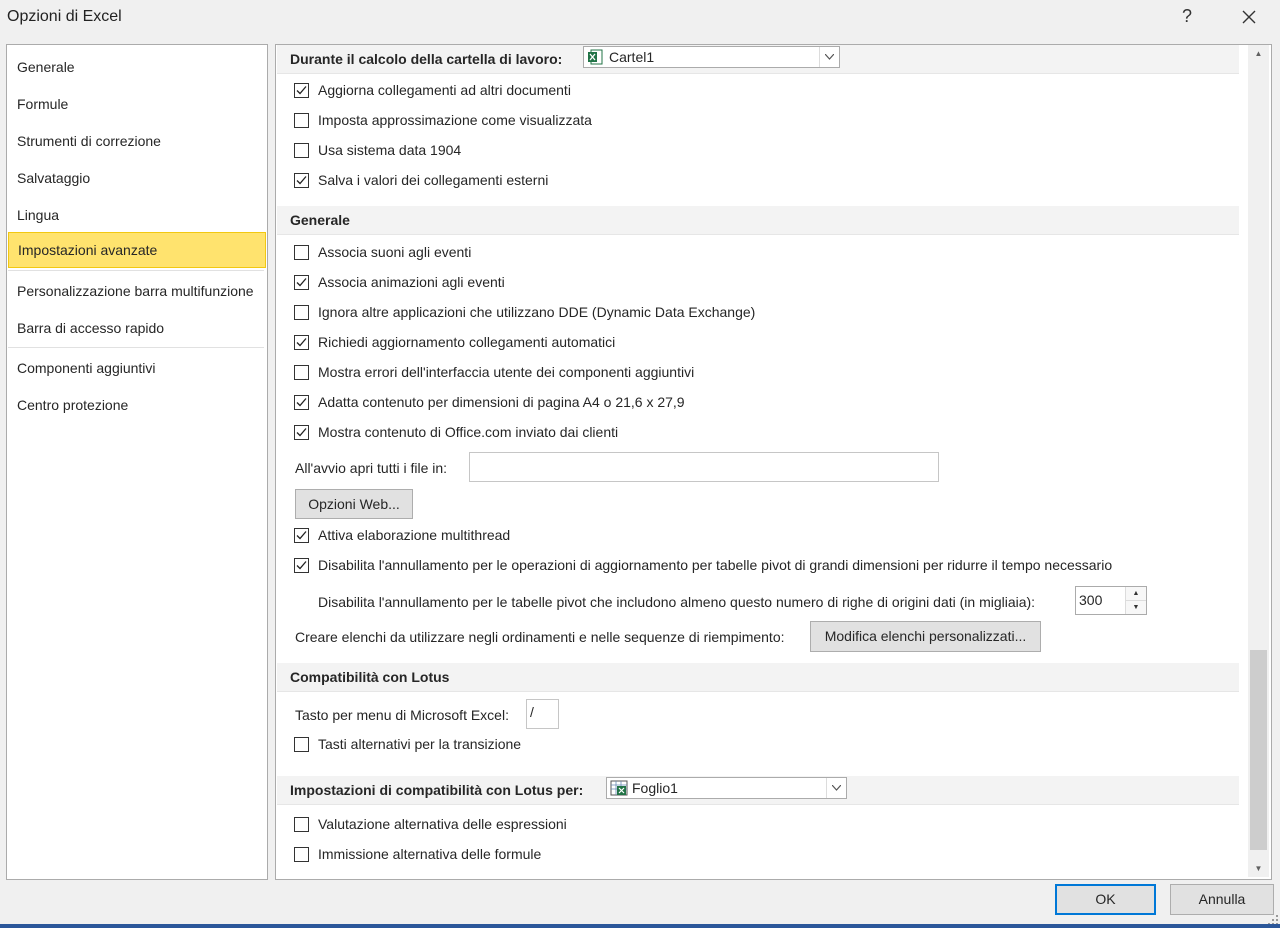 This screenshot has height=928, width=1280. What do you see at coordinates (402, 715) in the screenshot?
I see `menu-key-label: Tasto per menu di Microsoft Excel:` at bounding box center [402, 715].